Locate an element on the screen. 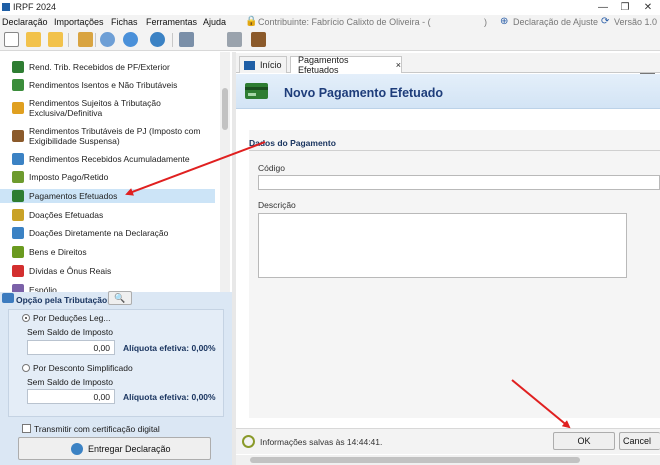 The image size is (660, 465). aliquota-deducoes: Alíquota efetiva: 0,00% is located at coordinates (169, 348).